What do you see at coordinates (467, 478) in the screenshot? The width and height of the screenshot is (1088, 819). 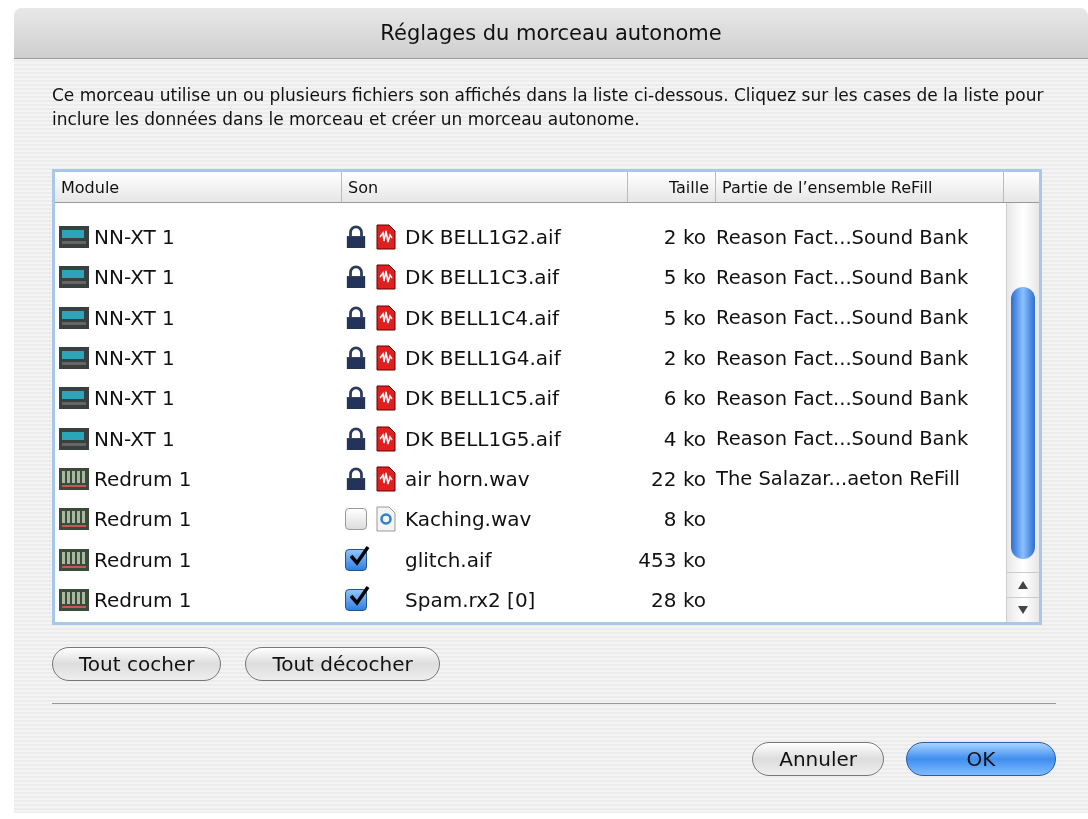 I see `sound-file-name: air horn.wav` at bounding box center [467, 478].